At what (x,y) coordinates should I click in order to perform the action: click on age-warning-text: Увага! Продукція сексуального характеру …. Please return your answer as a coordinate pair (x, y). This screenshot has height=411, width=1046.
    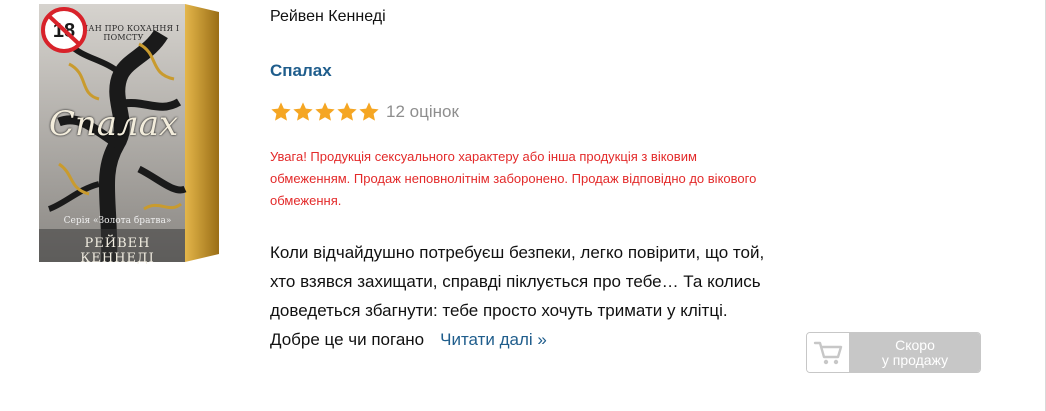
    Looking at the image, I should click on (513, 178).